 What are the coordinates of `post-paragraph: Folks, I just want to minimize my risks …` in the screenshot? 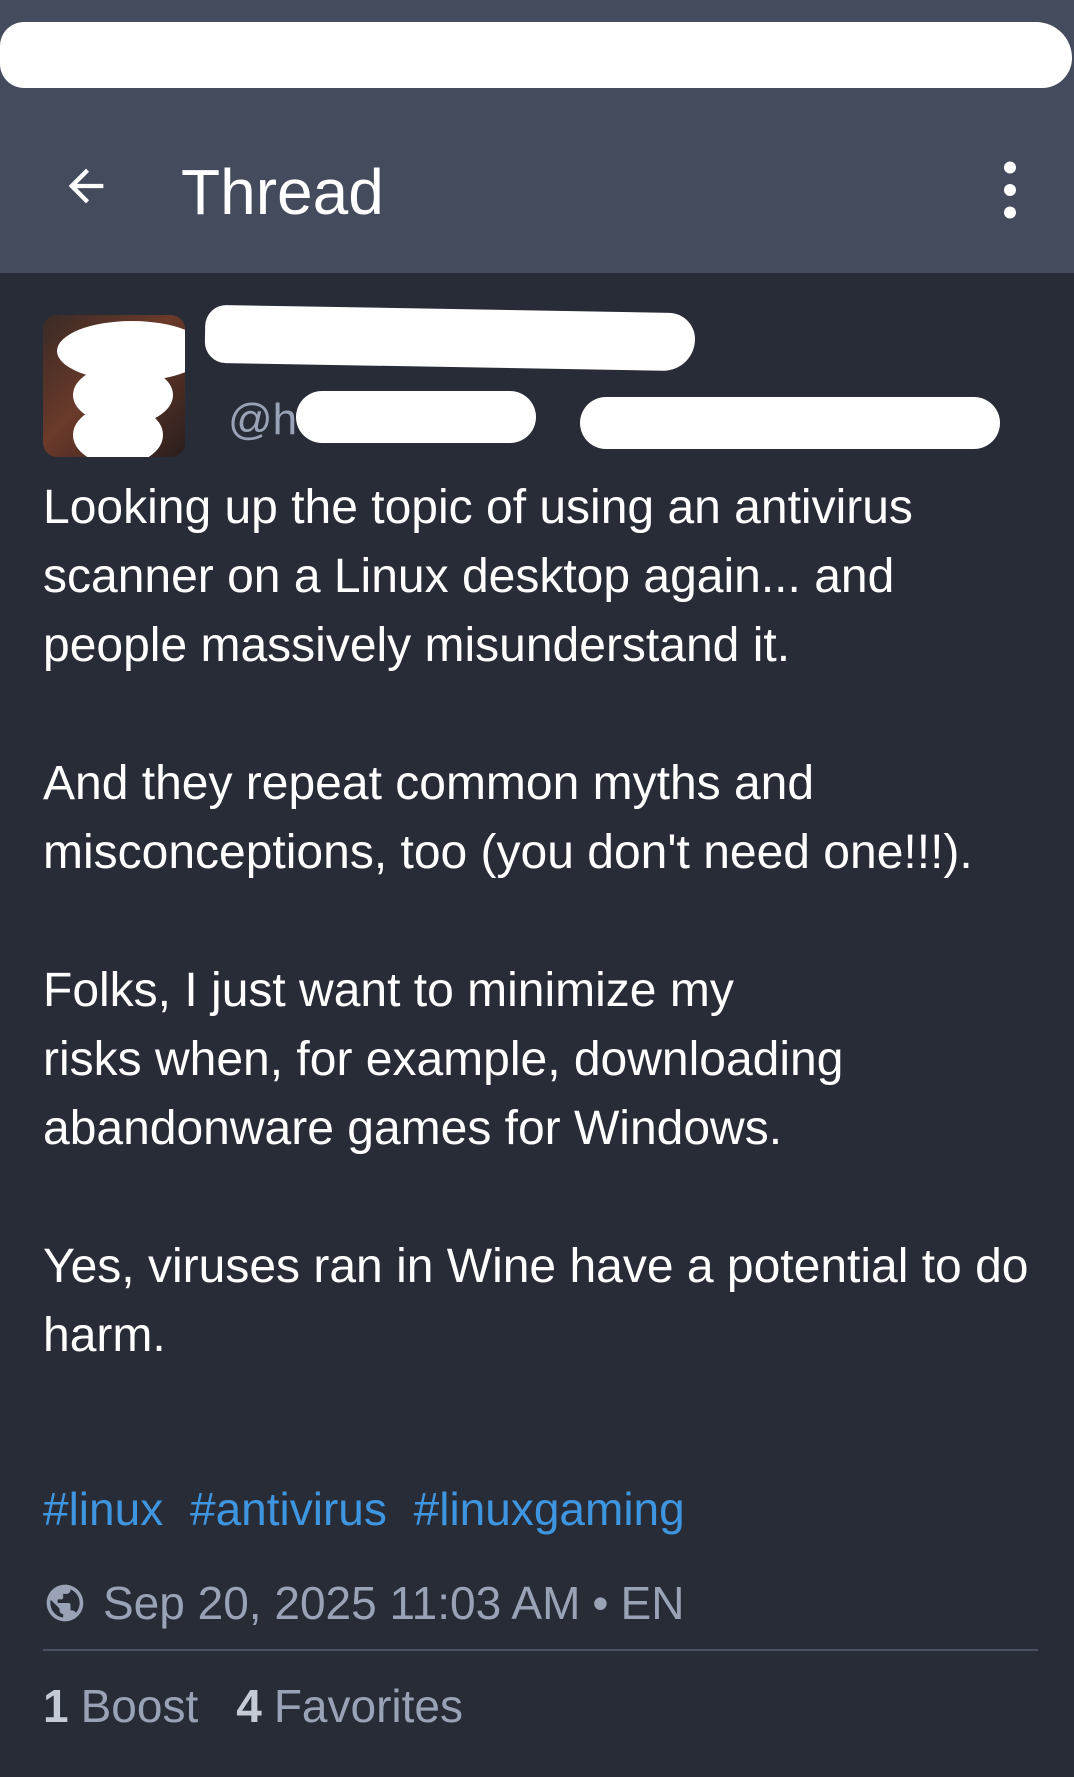 It's located at (443, 1059).